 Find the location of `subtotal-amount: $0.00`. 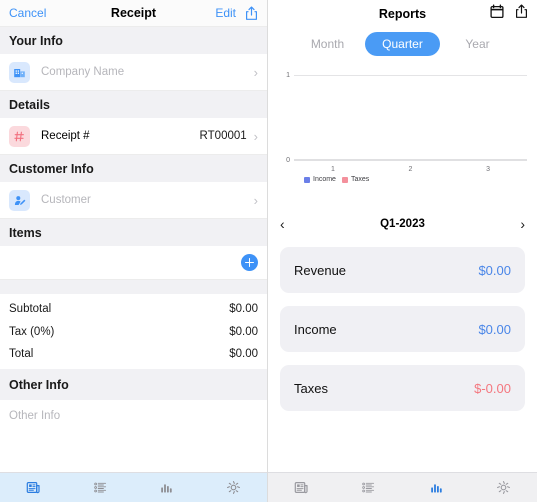

subtotal-amount: $0.00 is located at coordinates (243, 309).